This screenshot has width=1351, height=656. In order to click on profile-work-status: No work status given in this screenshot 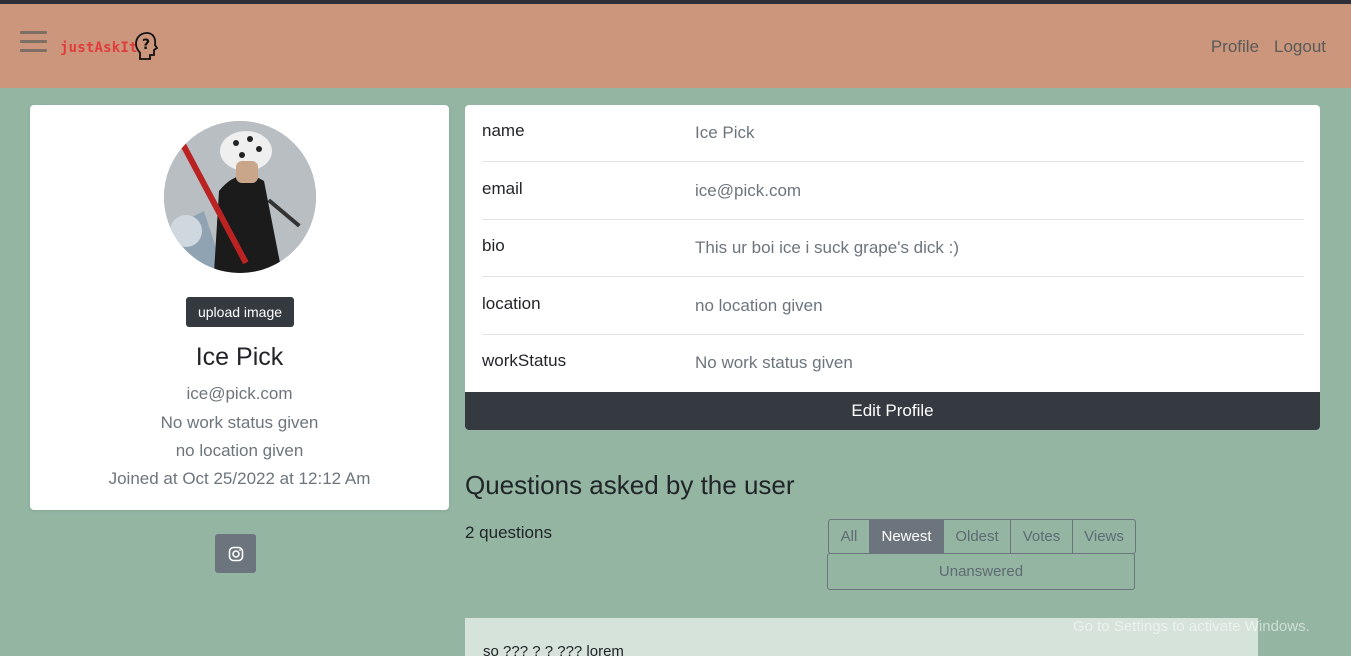, I will do `click(239, 422)`.